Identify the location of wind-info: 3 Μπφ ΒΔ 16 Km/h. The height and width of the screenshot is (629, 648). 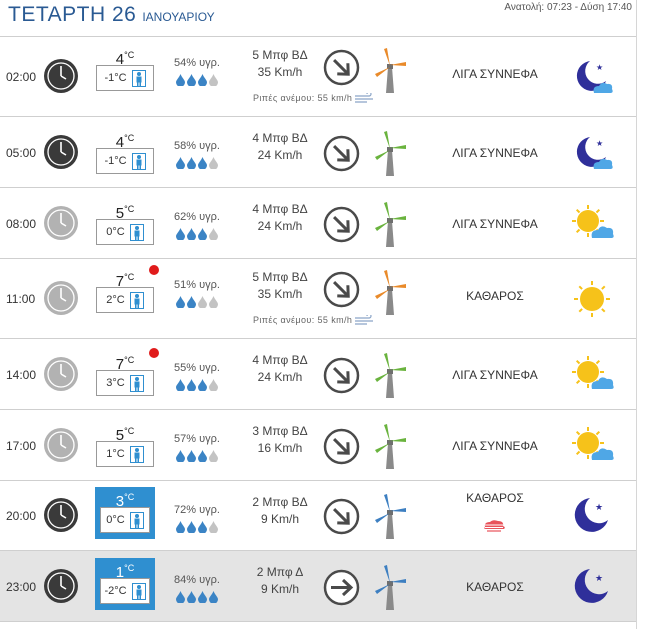
(280, 439).